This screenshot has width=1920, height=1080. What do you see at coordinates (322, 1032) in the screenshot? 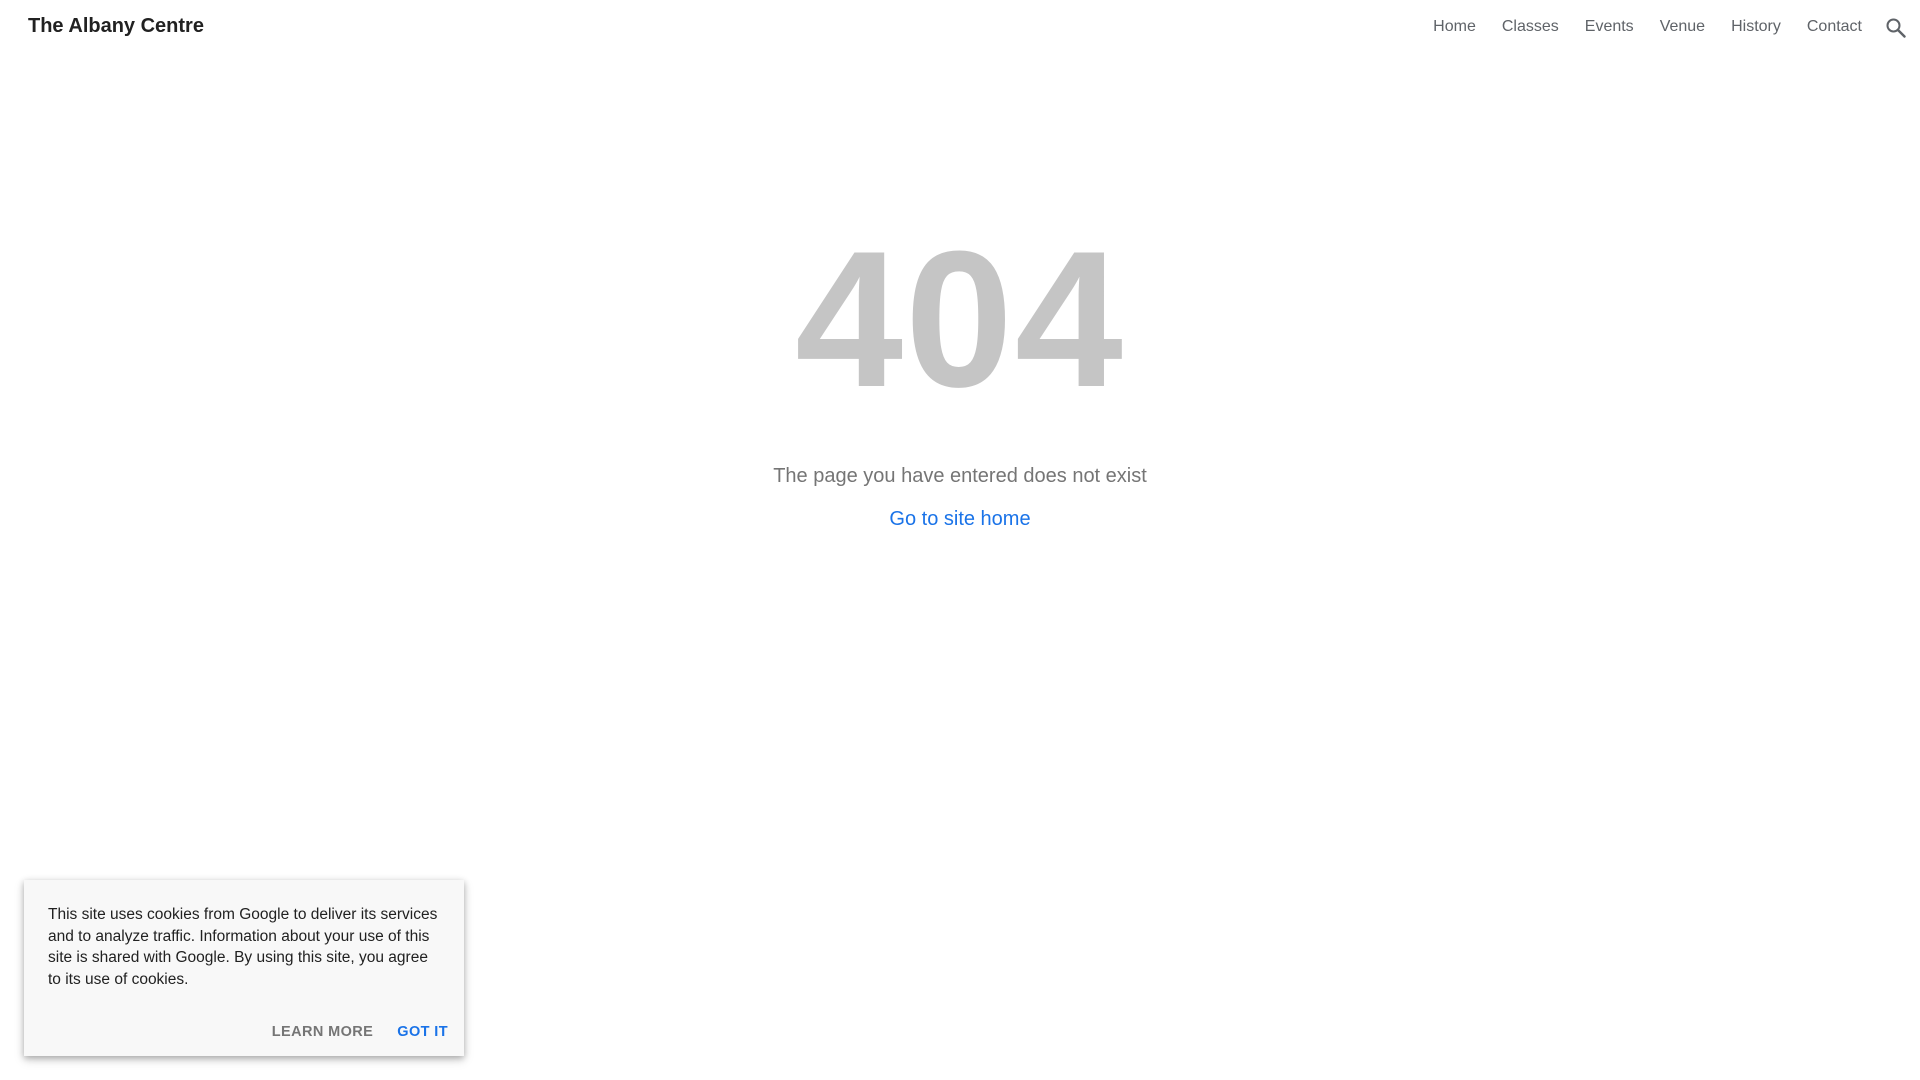
I see `learn-more-button: LEARN MORE` at bounding box center [322, 1032].